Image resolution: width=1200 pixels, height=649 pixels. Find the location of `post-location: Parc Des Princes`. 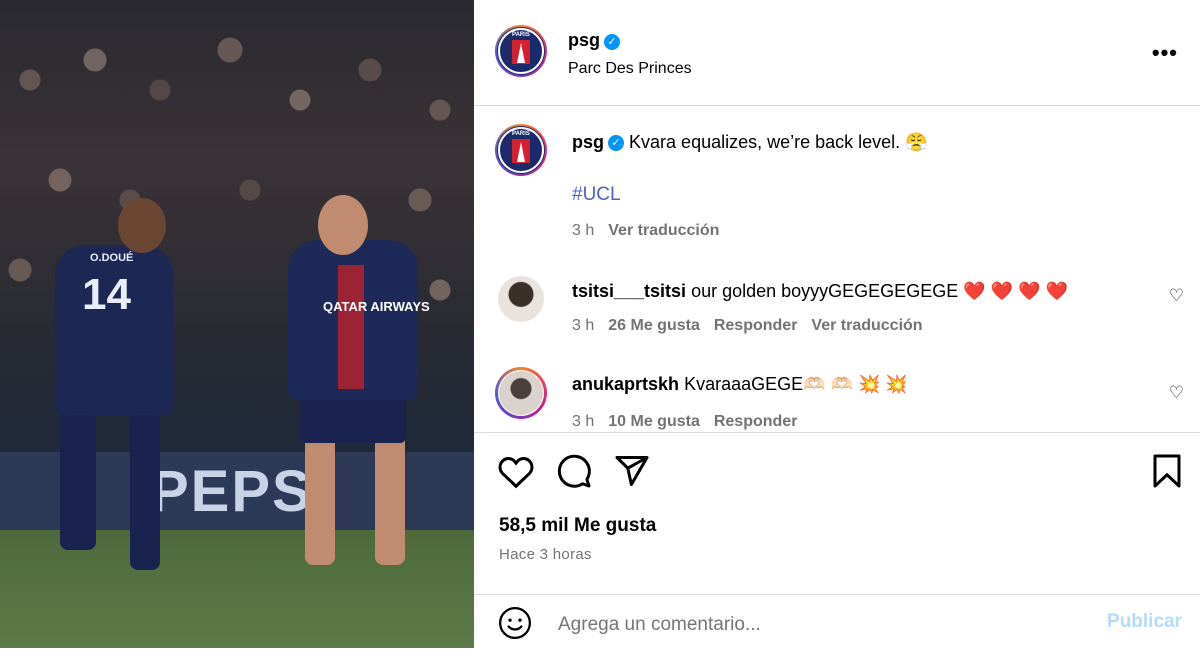

post-location: Parc Des Princes is located at coordinates (630, 69).